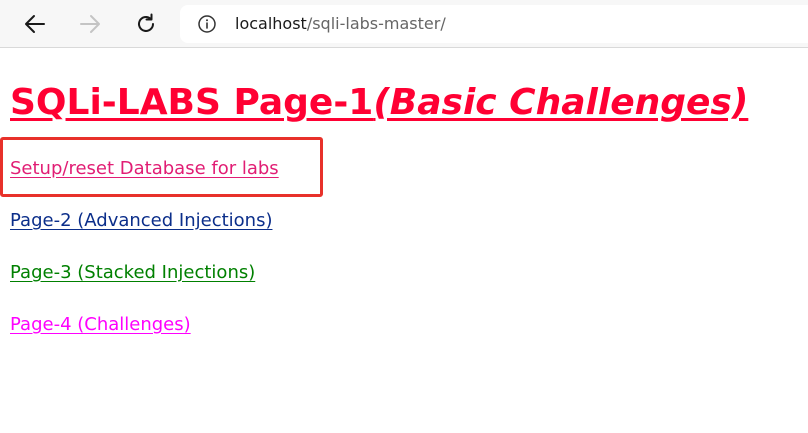  I want to click on page-3-link: Page-3 (Stacked Injections), so click(132, 273).